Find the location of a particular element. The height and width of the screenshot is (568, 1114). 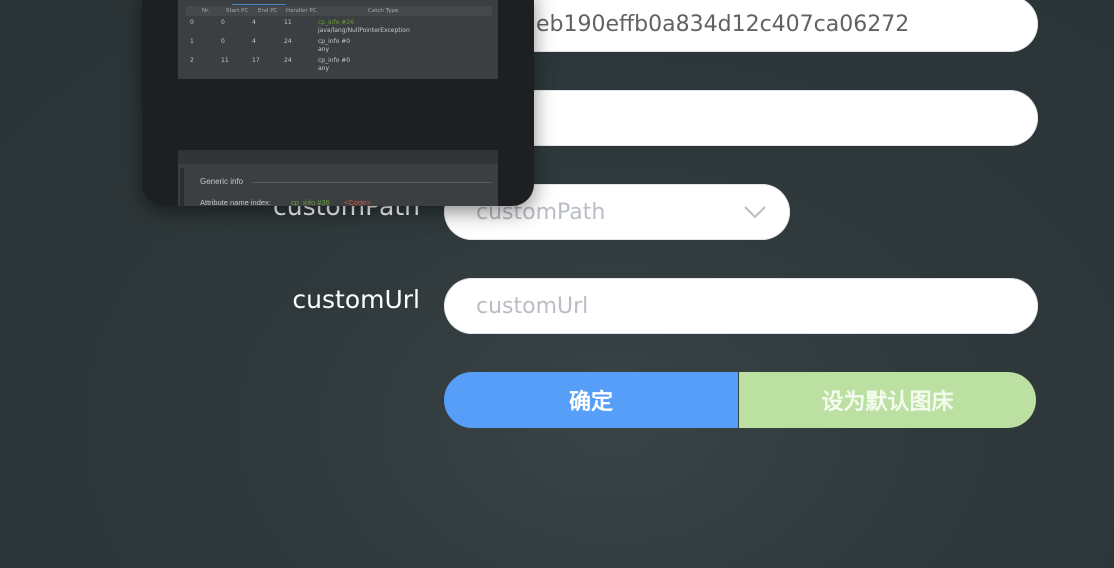

custom-url-placeholder: customUrl is located at coordinates (532, 306).